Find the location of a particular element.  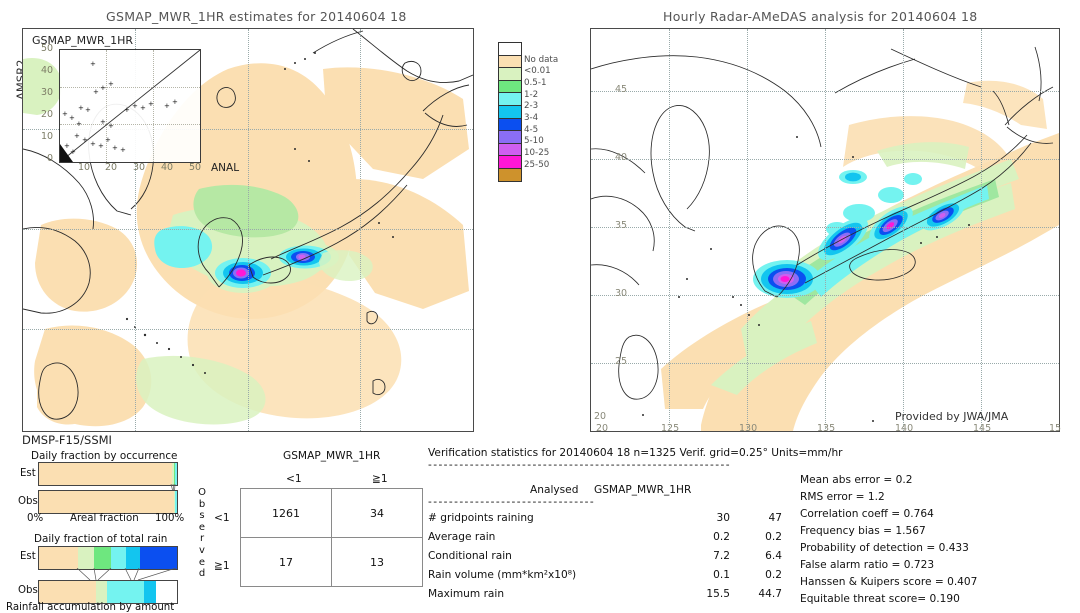

inset-x-axis-label: ANAL is located at coordinates (225, 168).